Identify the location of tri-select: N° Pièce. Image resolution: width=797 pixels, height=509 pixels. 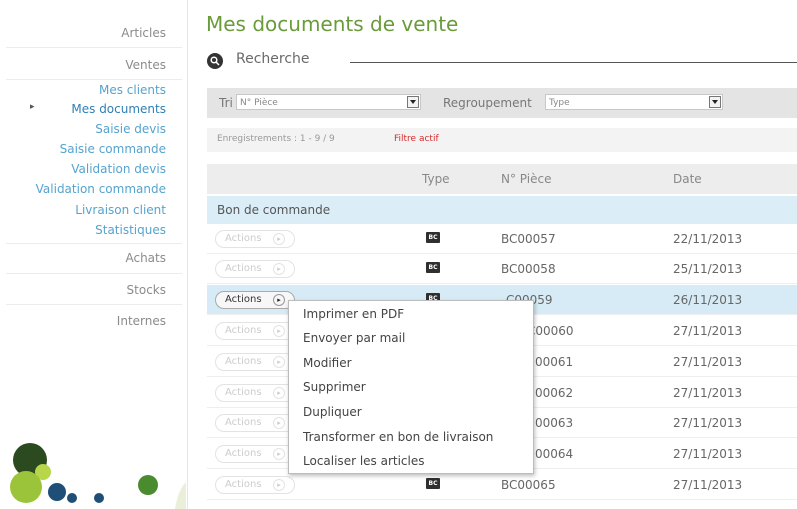
(328, 102).